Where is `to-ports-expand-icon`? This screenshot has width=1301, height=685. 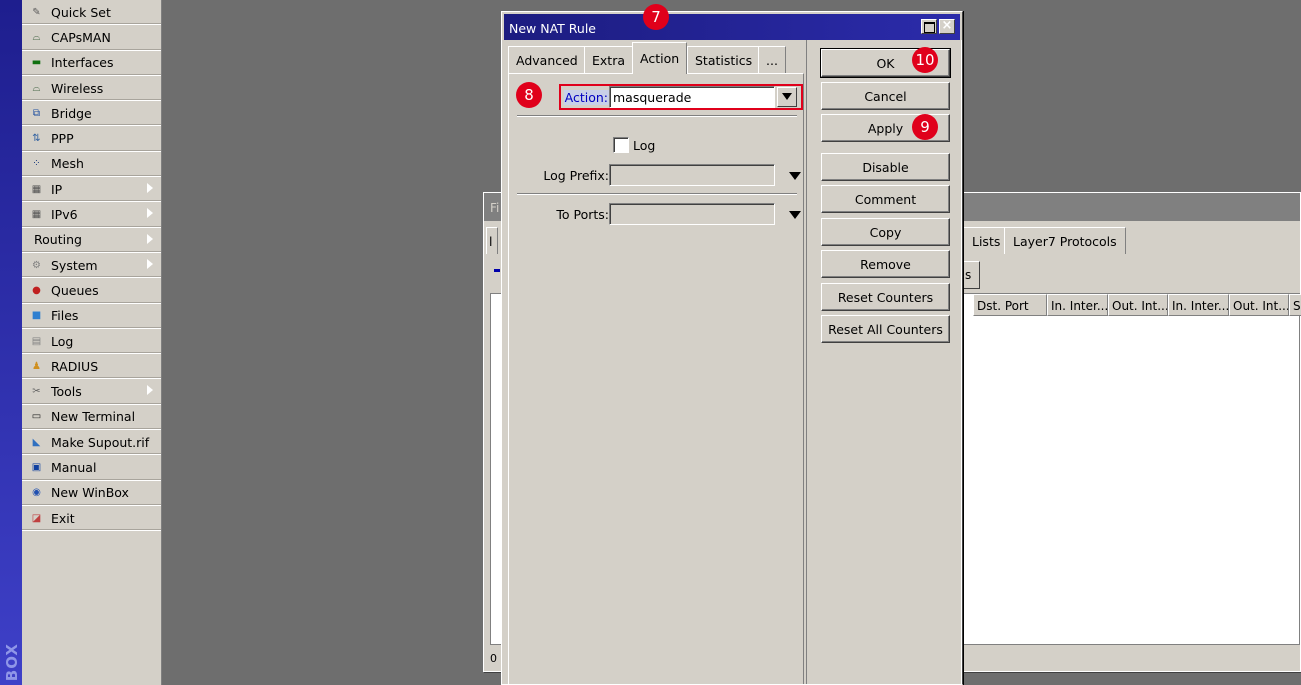 to-ports-expand-icon is located at coordinates (795, 215).